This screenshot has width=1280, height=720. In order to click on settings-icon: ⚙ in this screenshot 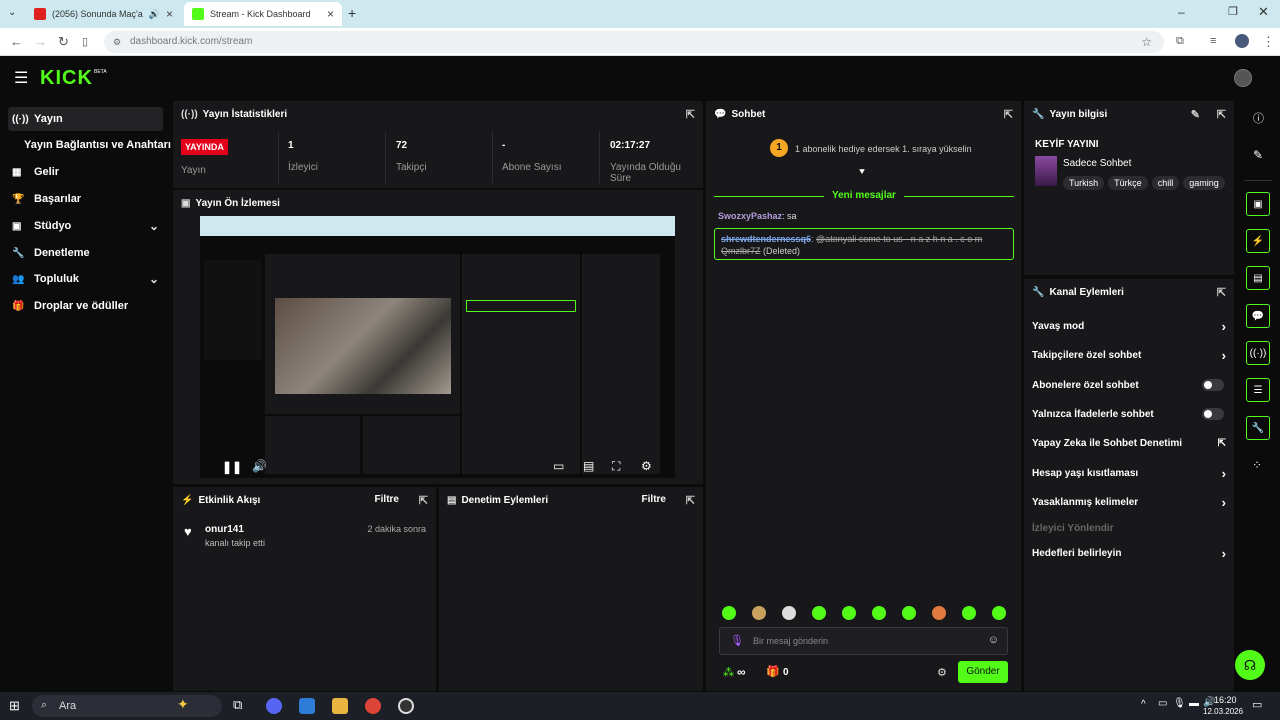, I will do `click(646, 466)`.